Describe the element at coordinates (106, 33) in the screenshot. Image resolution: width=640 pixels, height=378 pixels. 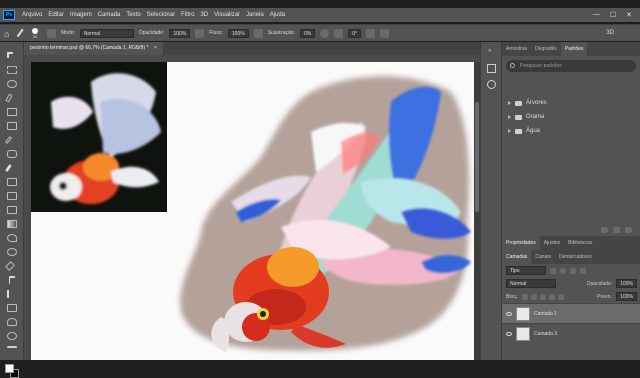
I see `mode-select: Normal` at that location.